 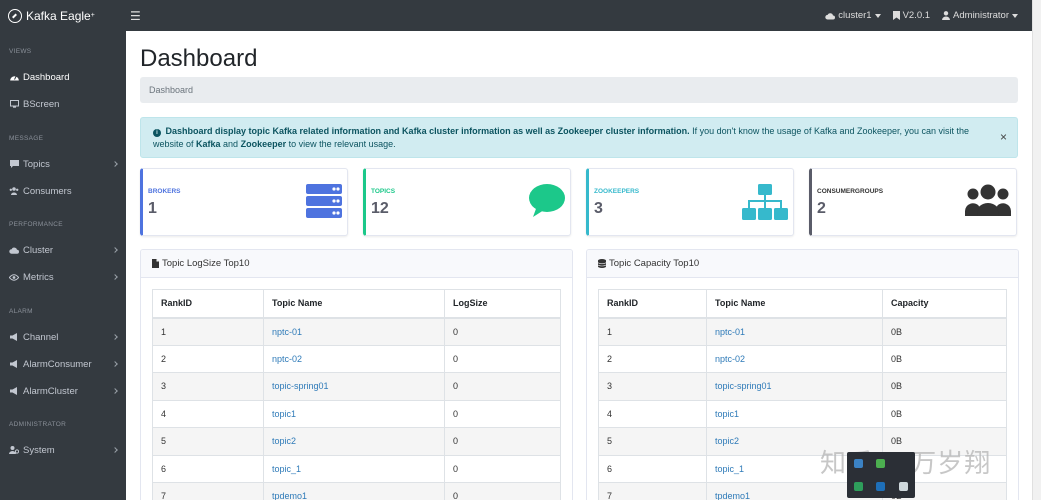 I want to click on stat-label: BROKERS, so click(x=164, y=191).